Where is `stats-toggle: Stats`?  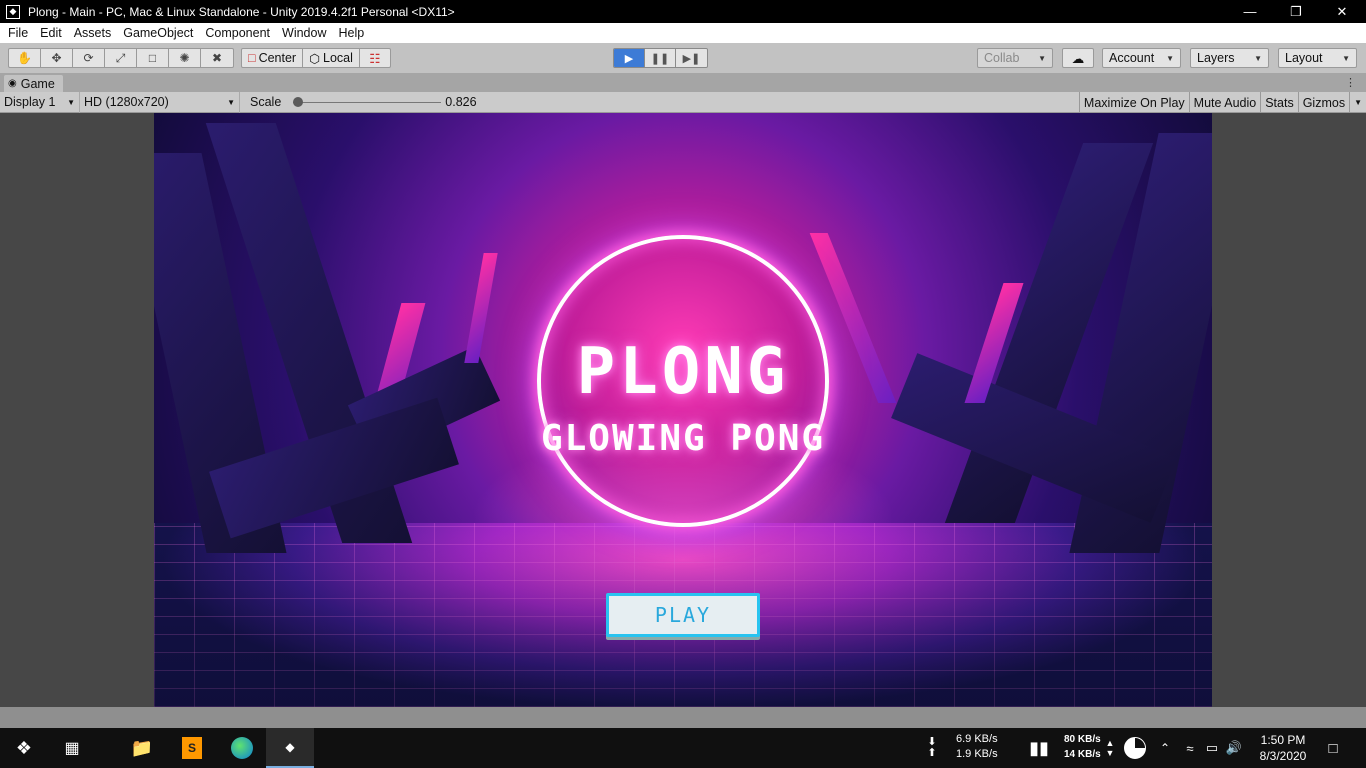 stats-toggle: Stats is located at coordinates (1279, 102).